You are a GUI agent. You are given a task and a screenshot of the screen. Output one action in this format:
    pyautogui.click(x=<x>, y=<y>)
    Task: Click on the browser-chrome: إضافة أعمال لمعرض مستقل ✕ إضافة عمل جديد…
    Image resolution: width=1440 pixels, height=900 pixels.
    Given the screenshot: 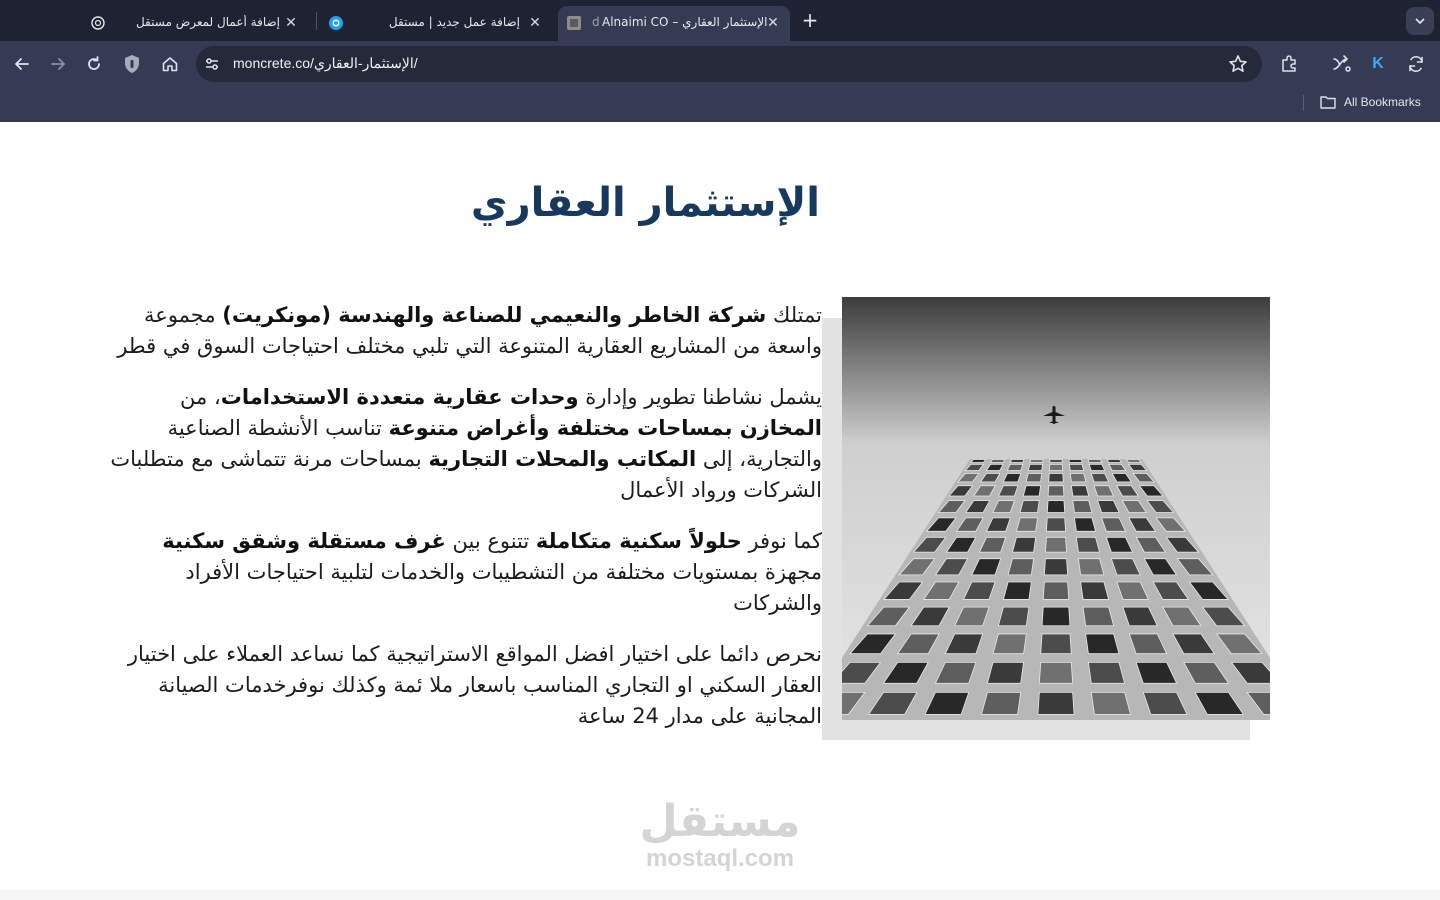 What is the action you would take?
    pyautogui.click(x=720, y=61)
    